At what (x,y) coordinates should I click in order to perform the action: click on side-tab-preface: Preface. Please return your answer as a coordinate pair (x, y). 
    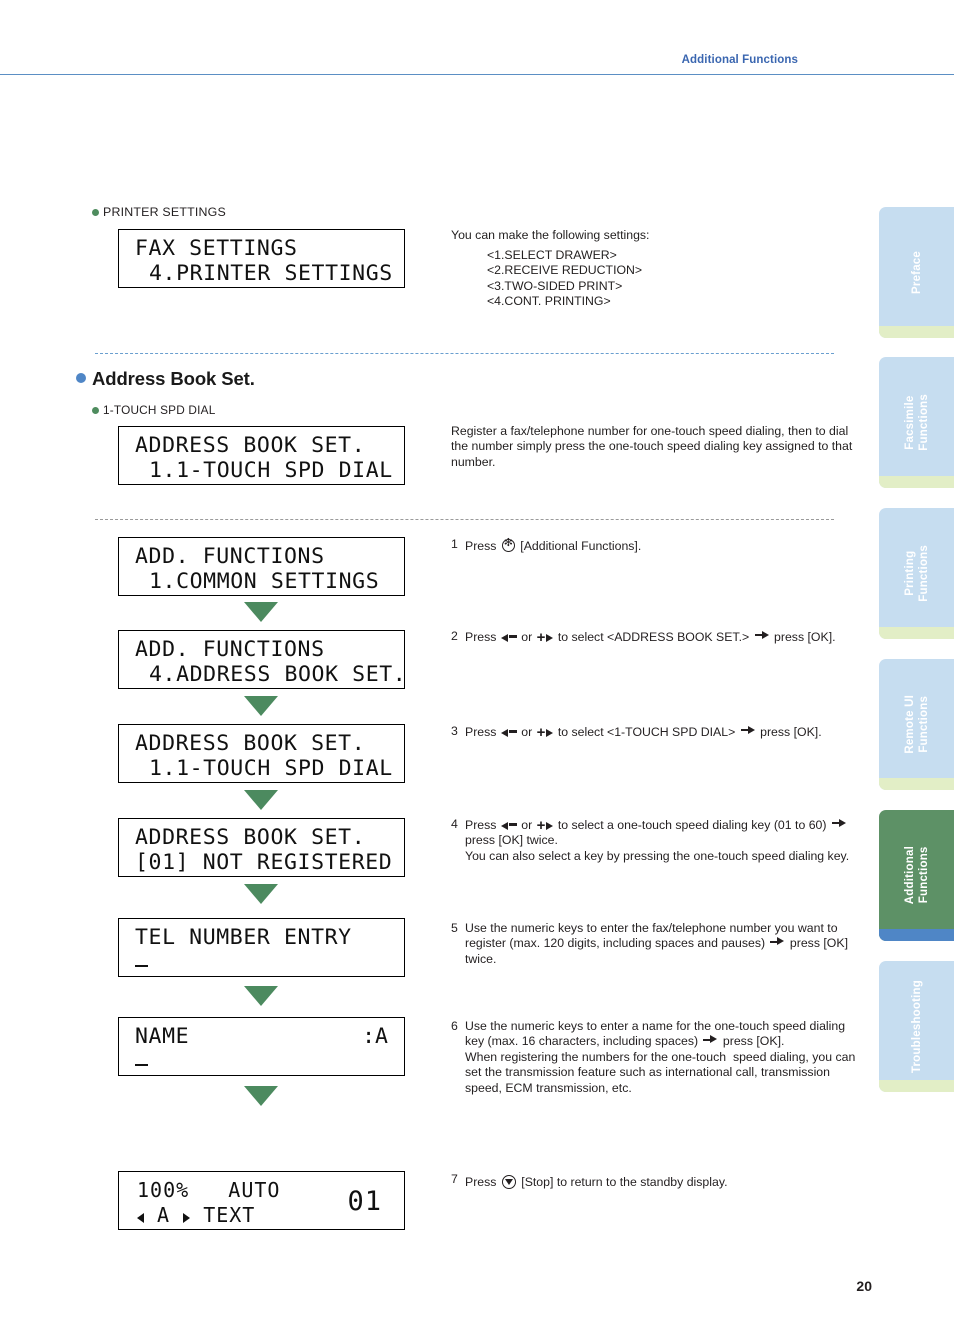
    Looking at the image, I should click on (916, 272).